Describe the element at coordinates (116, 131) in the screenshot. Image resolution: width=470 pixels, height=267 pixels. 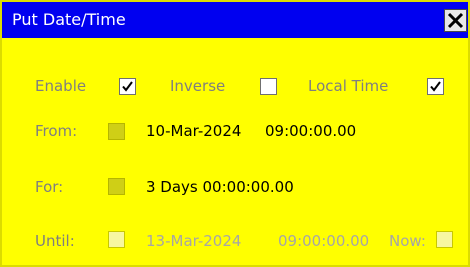
I see `from-checkbox` at that location.